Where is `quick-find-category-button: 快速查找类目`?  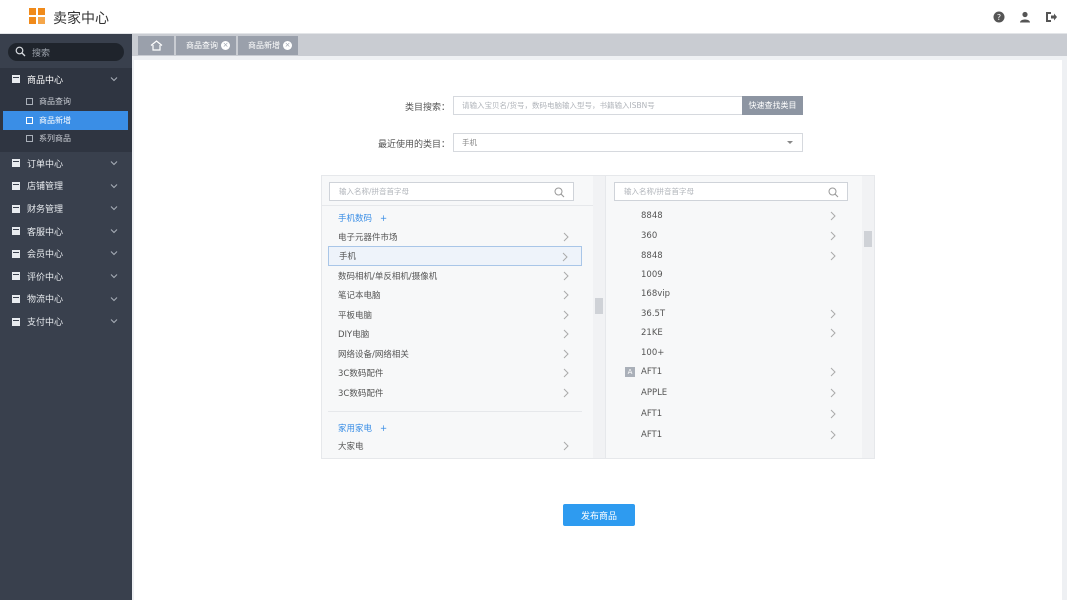 quick-find-category-button: 快速查找类目 is located at coordinates (772, 105).